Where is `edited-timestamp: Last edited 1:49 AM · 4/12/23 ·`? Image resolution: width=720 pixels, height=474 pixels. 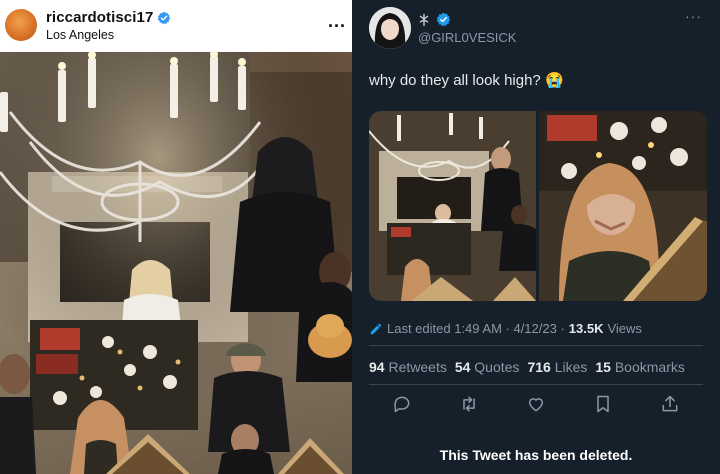 edited-timestamp: Last edited 1:49 AM · 4/12/23 · is located at coordinates (476, 328).